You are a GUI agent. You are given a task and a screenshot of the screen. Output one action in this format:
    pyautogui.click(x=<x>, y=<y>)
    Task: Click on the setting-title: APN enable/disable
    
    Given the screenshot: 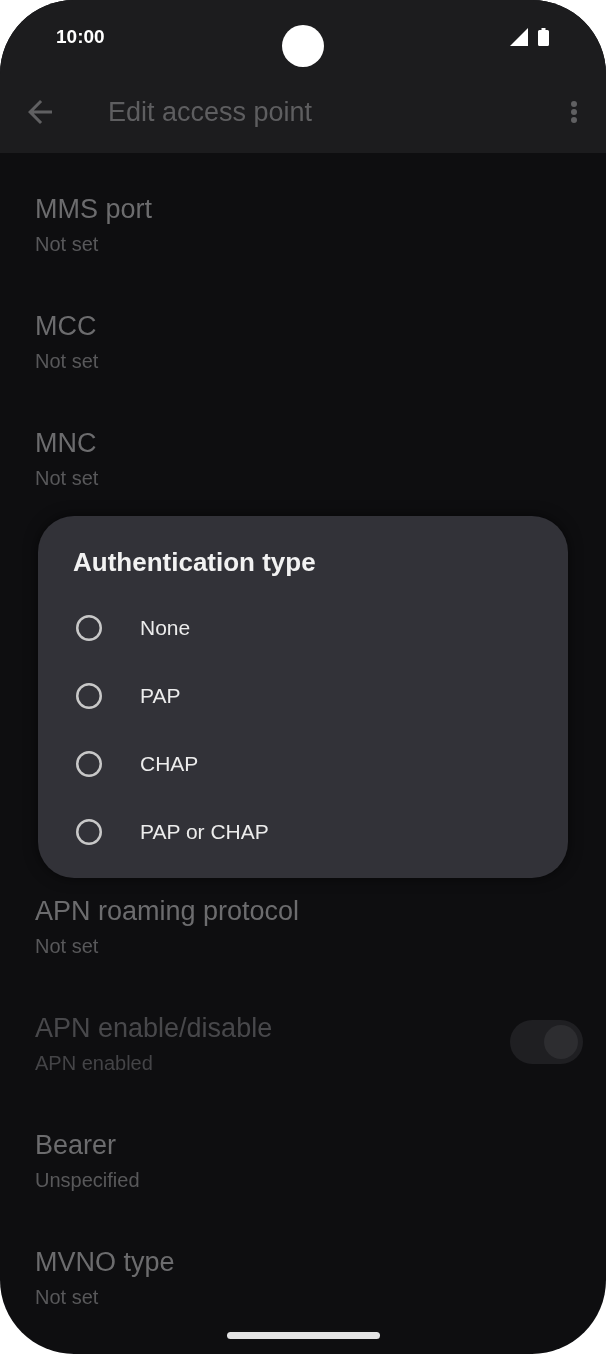 What is the action you would take?
    pyautogui.click(x=154, y=1028)
    